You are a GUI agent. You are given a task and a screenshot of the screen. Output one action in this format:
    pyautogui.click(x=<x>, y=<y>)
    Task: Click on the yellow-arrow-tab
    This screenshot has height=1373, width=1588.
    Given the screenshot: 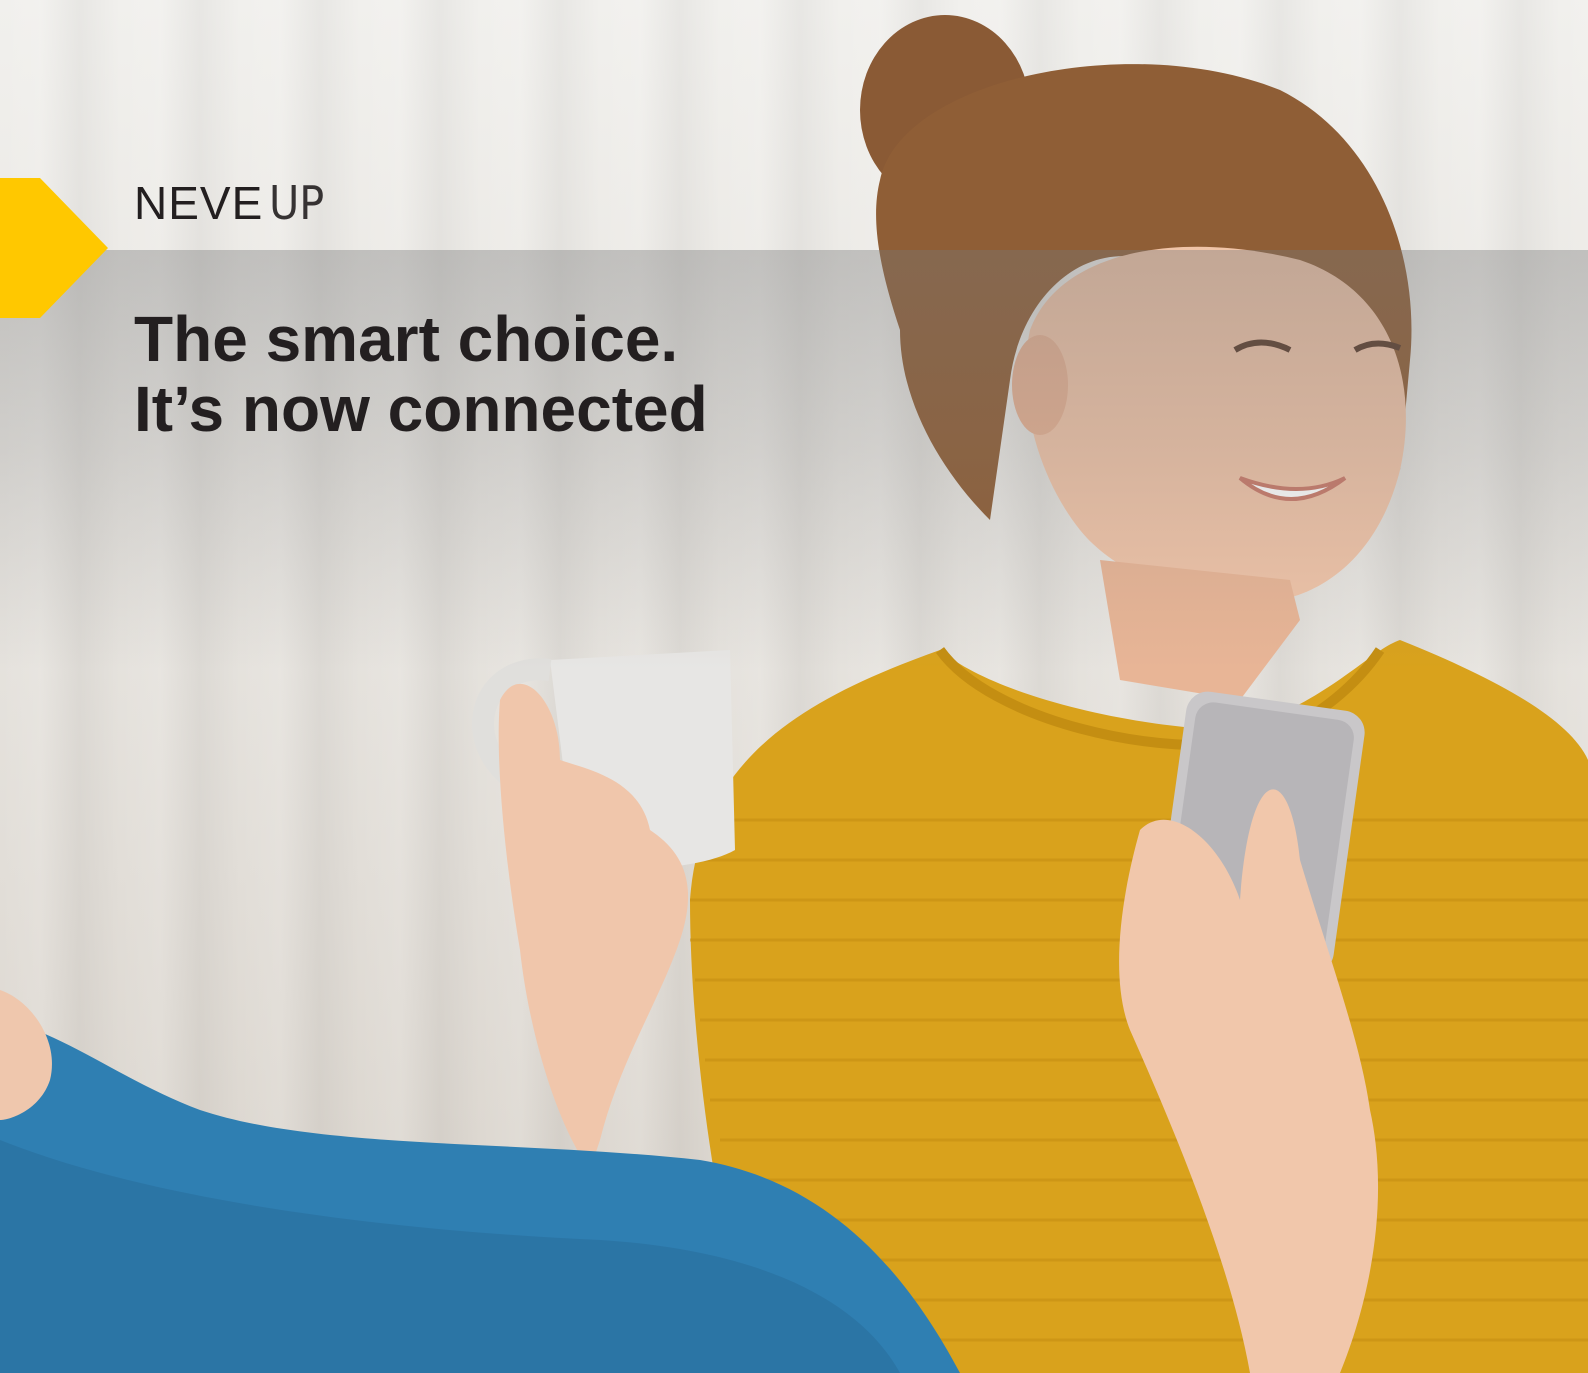 What is the action you would take?
    pyautogui.click(x=54, y=248)
    